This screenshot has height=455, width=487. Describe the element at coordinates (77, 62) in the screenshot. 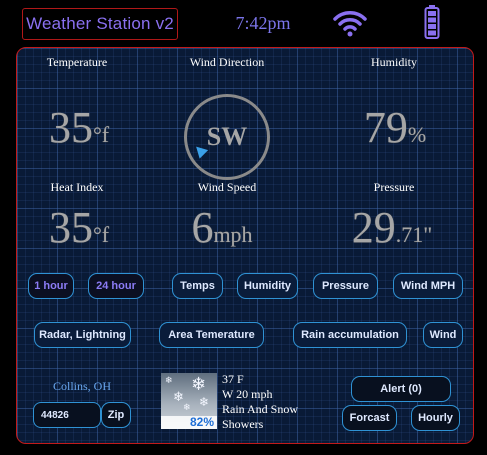

I see `temperature-label: Temperature` at that location.